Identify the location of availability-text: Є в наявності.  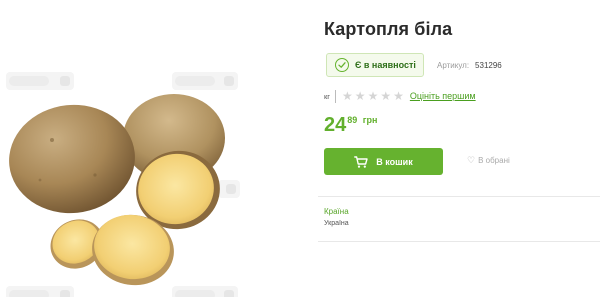
(385, 65).